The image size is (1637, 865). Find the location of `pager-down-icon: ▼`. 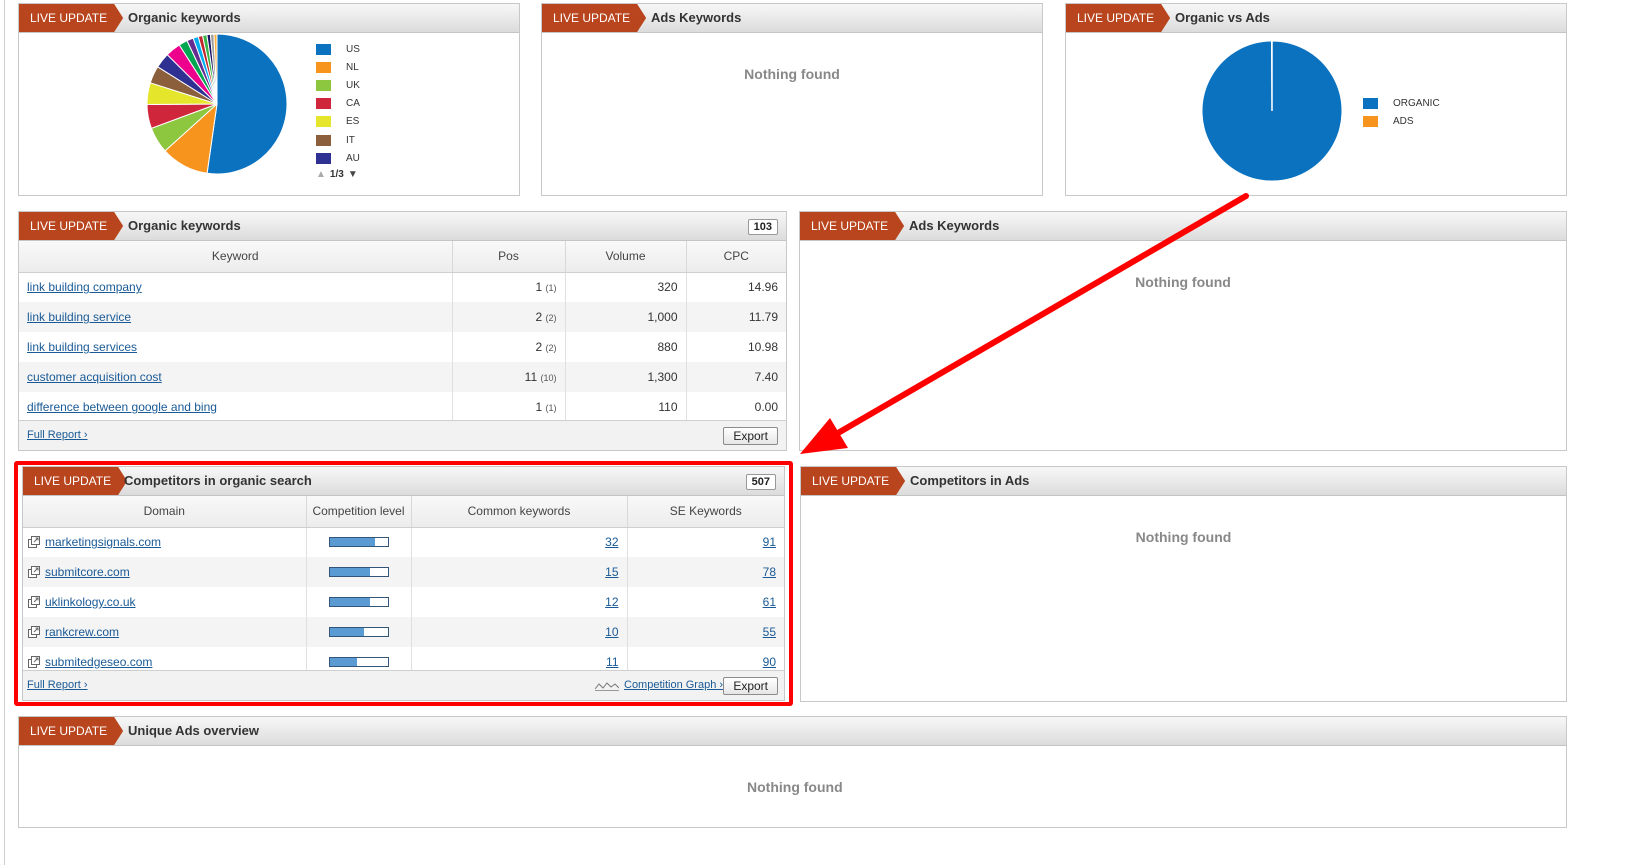

pager-down-icon: ▼ is located at coordinates (353, 174).